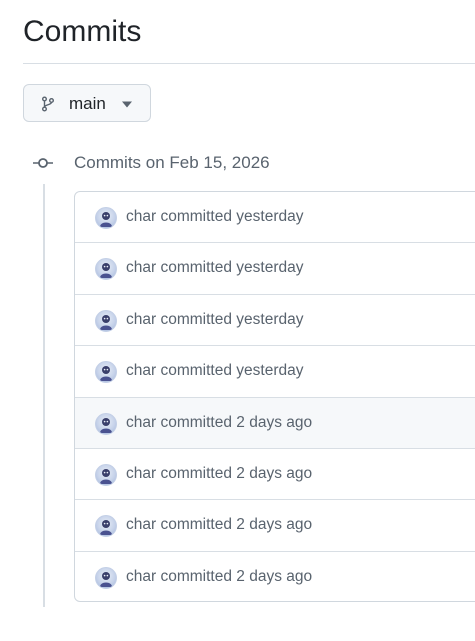 The image size is (475, 641). I want to click on commit-group-heading: Commits on Feb 15, 2026, so click(172, 162).